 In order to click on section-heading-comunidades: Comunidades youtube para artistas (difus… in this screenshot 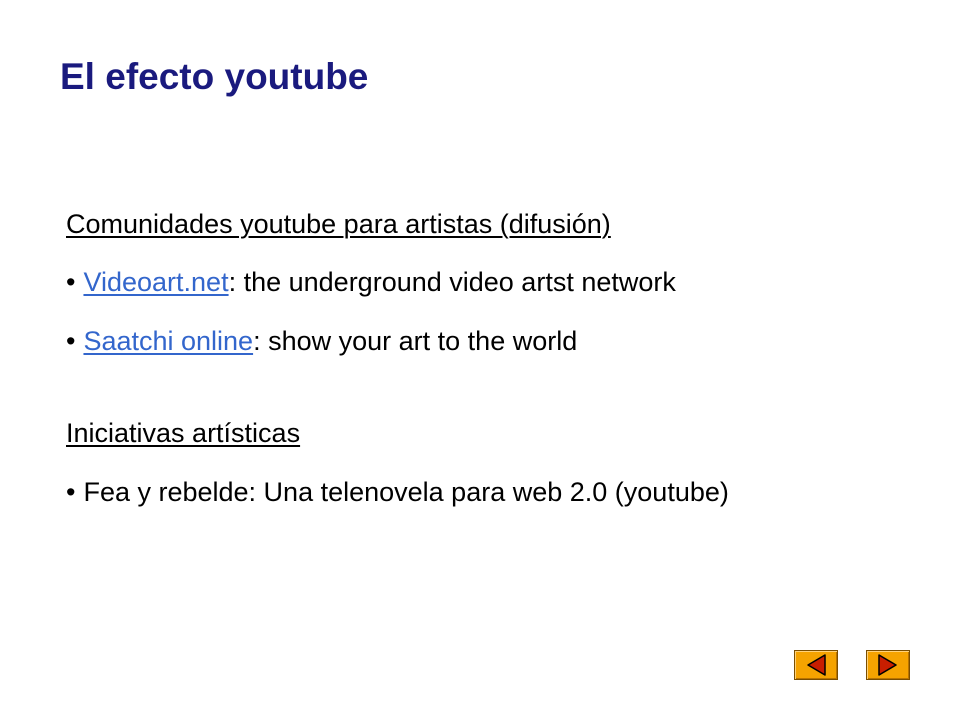, I will do `click(338, 224)`.